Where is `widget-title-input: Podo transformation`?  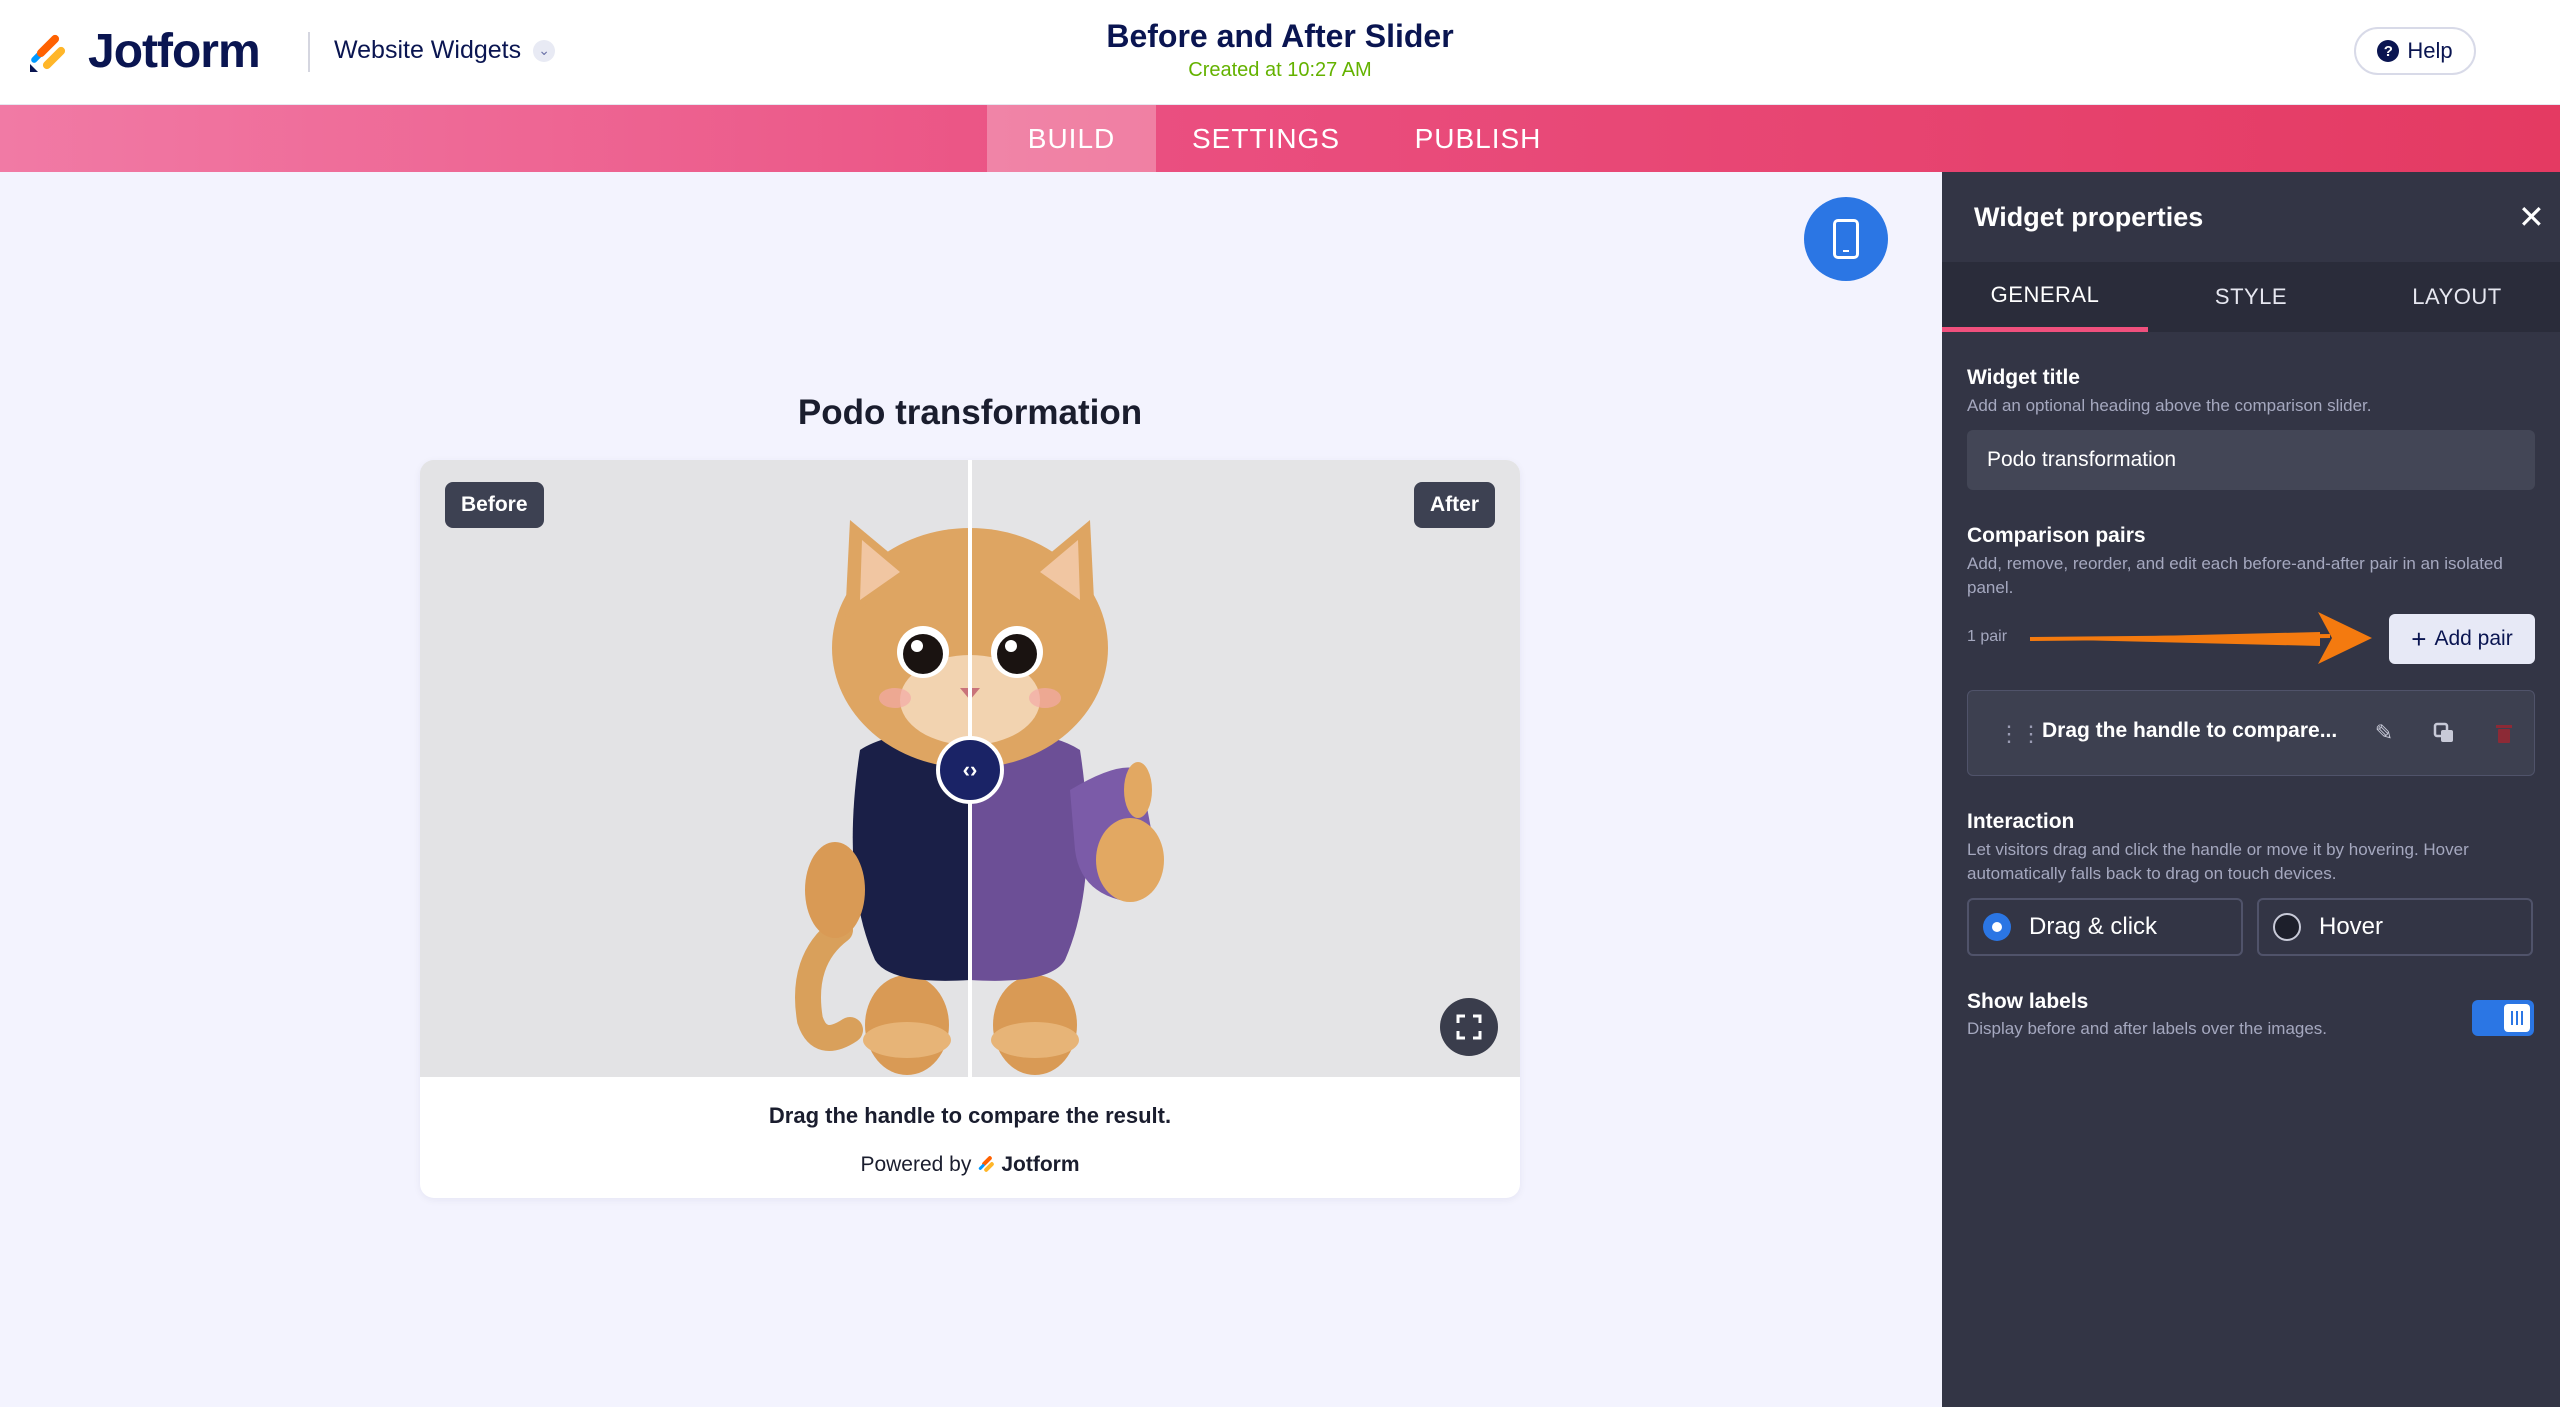
widget-title-input: Podo transformation is located at coordinates (2251, 460).